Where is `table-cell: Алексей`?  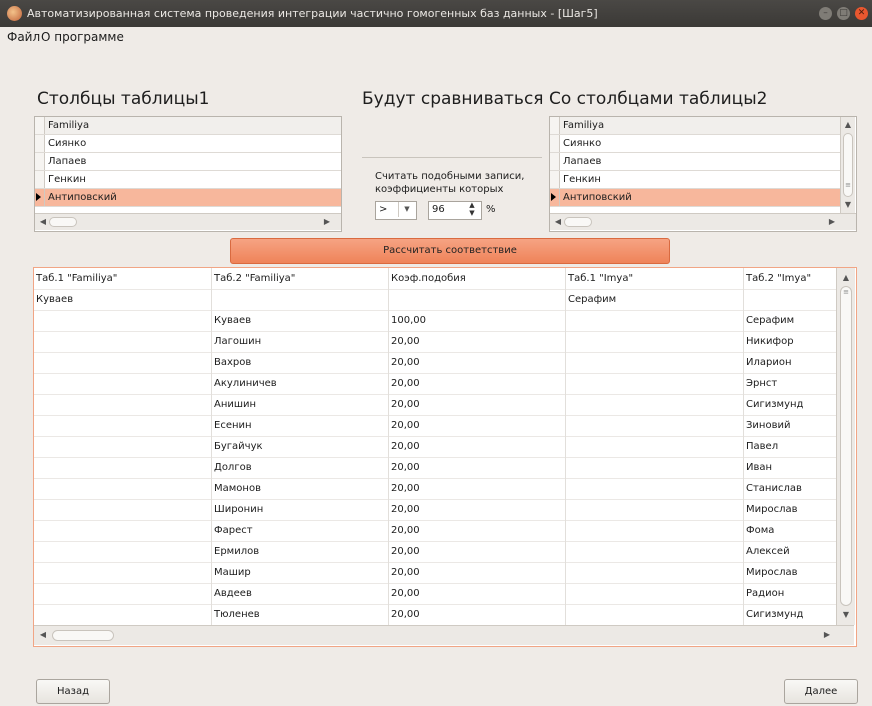 table-cell: Алексей is located at coordinates (790, 551).